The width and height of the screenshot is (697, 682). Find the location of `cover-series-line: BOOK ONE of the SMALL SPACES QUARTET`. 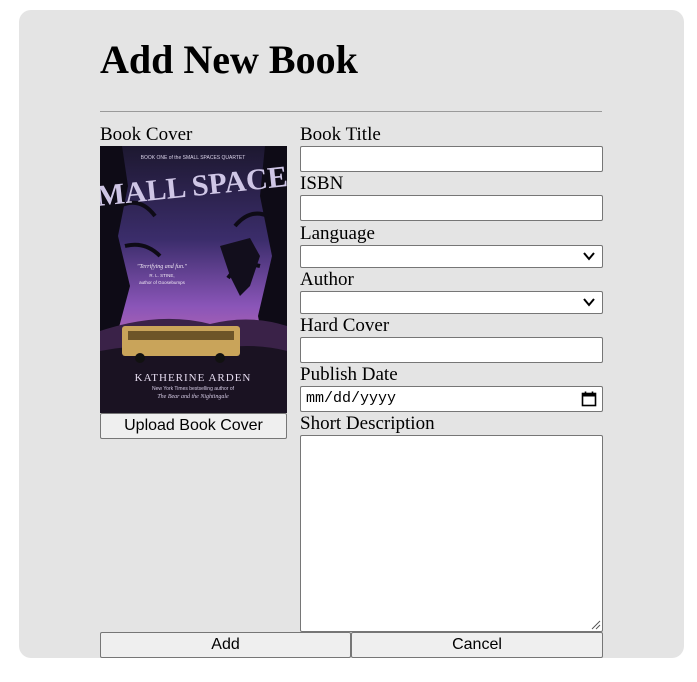

cover-series-line: BOOK ONE of the SMALL SPACES QUARTET is located at coordinates (193, 158).